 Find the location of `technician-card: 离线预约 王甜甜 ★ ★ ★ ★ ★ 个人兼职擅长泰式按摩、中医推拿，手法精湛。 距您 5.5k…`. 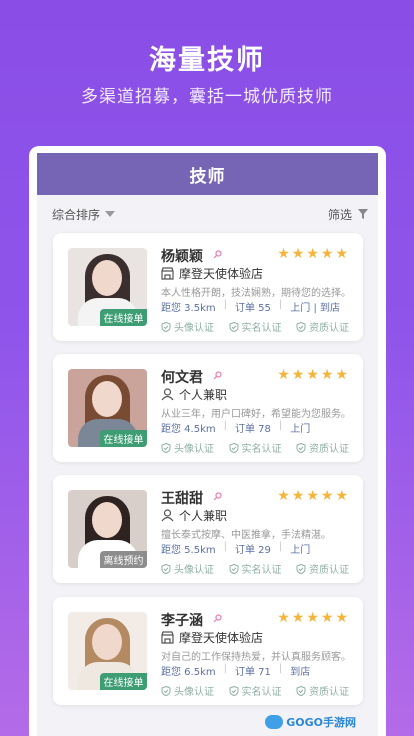

technician-card: 离线预约 王甜甜 ★ ★ ★ ★ ★ 个人兼职擅长泰式按摩、中医推拿，手法精湛。 距您 5.5k… is located at coordinates (208, 529).